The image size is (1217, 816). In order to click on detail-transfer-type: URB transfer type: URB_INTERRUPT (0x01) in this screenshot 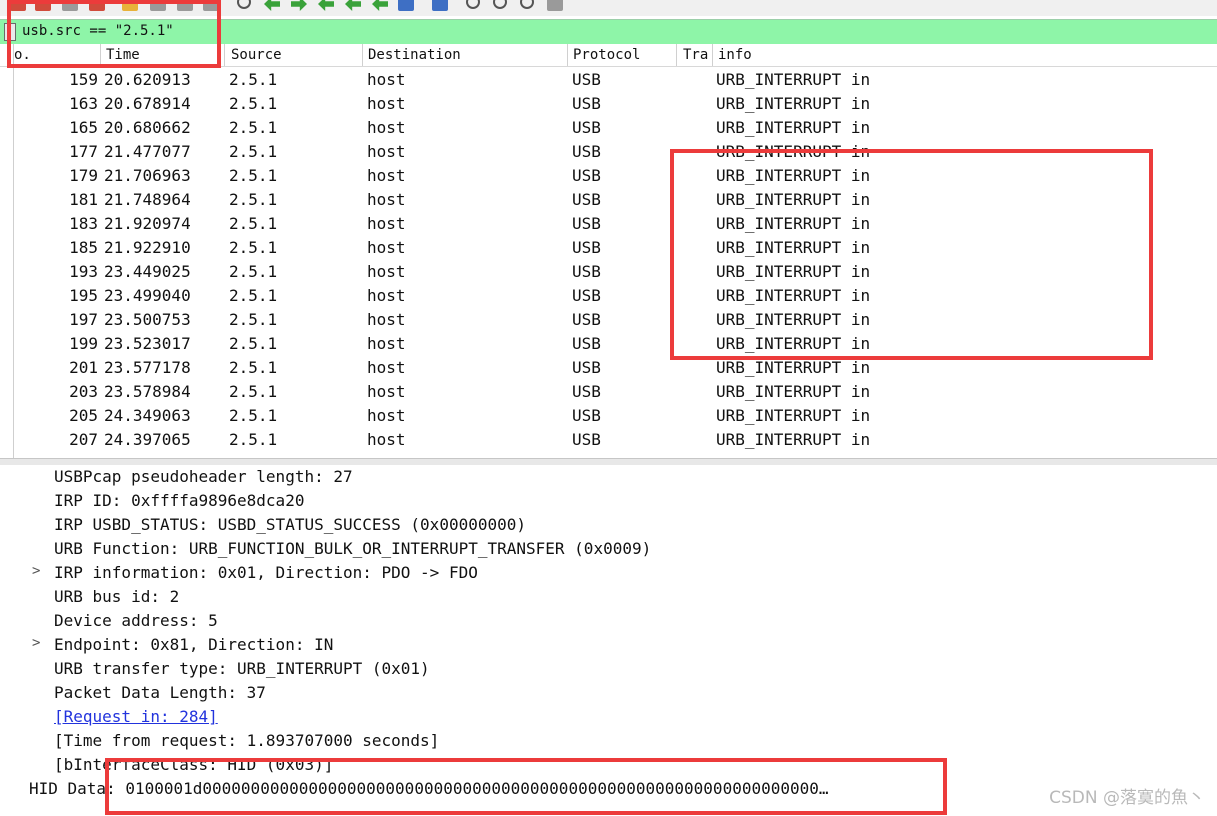, I will do `click(242, 669)`.